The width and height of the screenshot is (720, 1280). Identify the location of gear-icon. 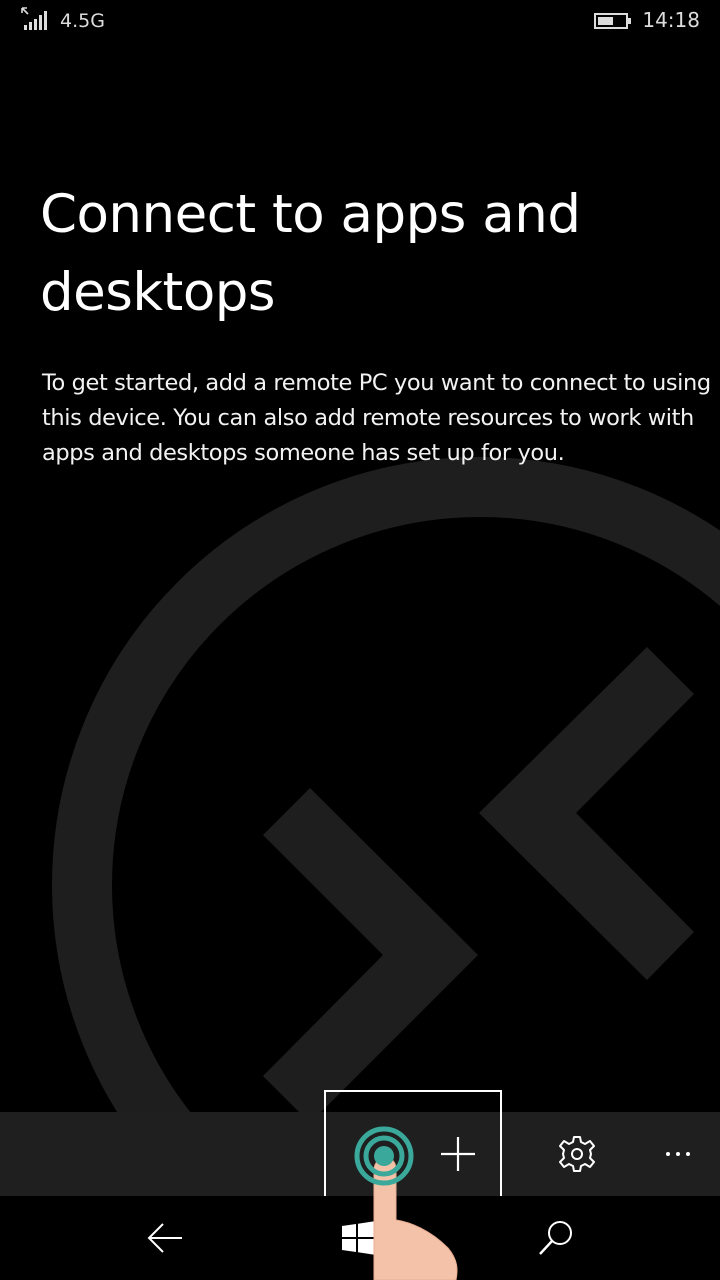
(577, 1154).